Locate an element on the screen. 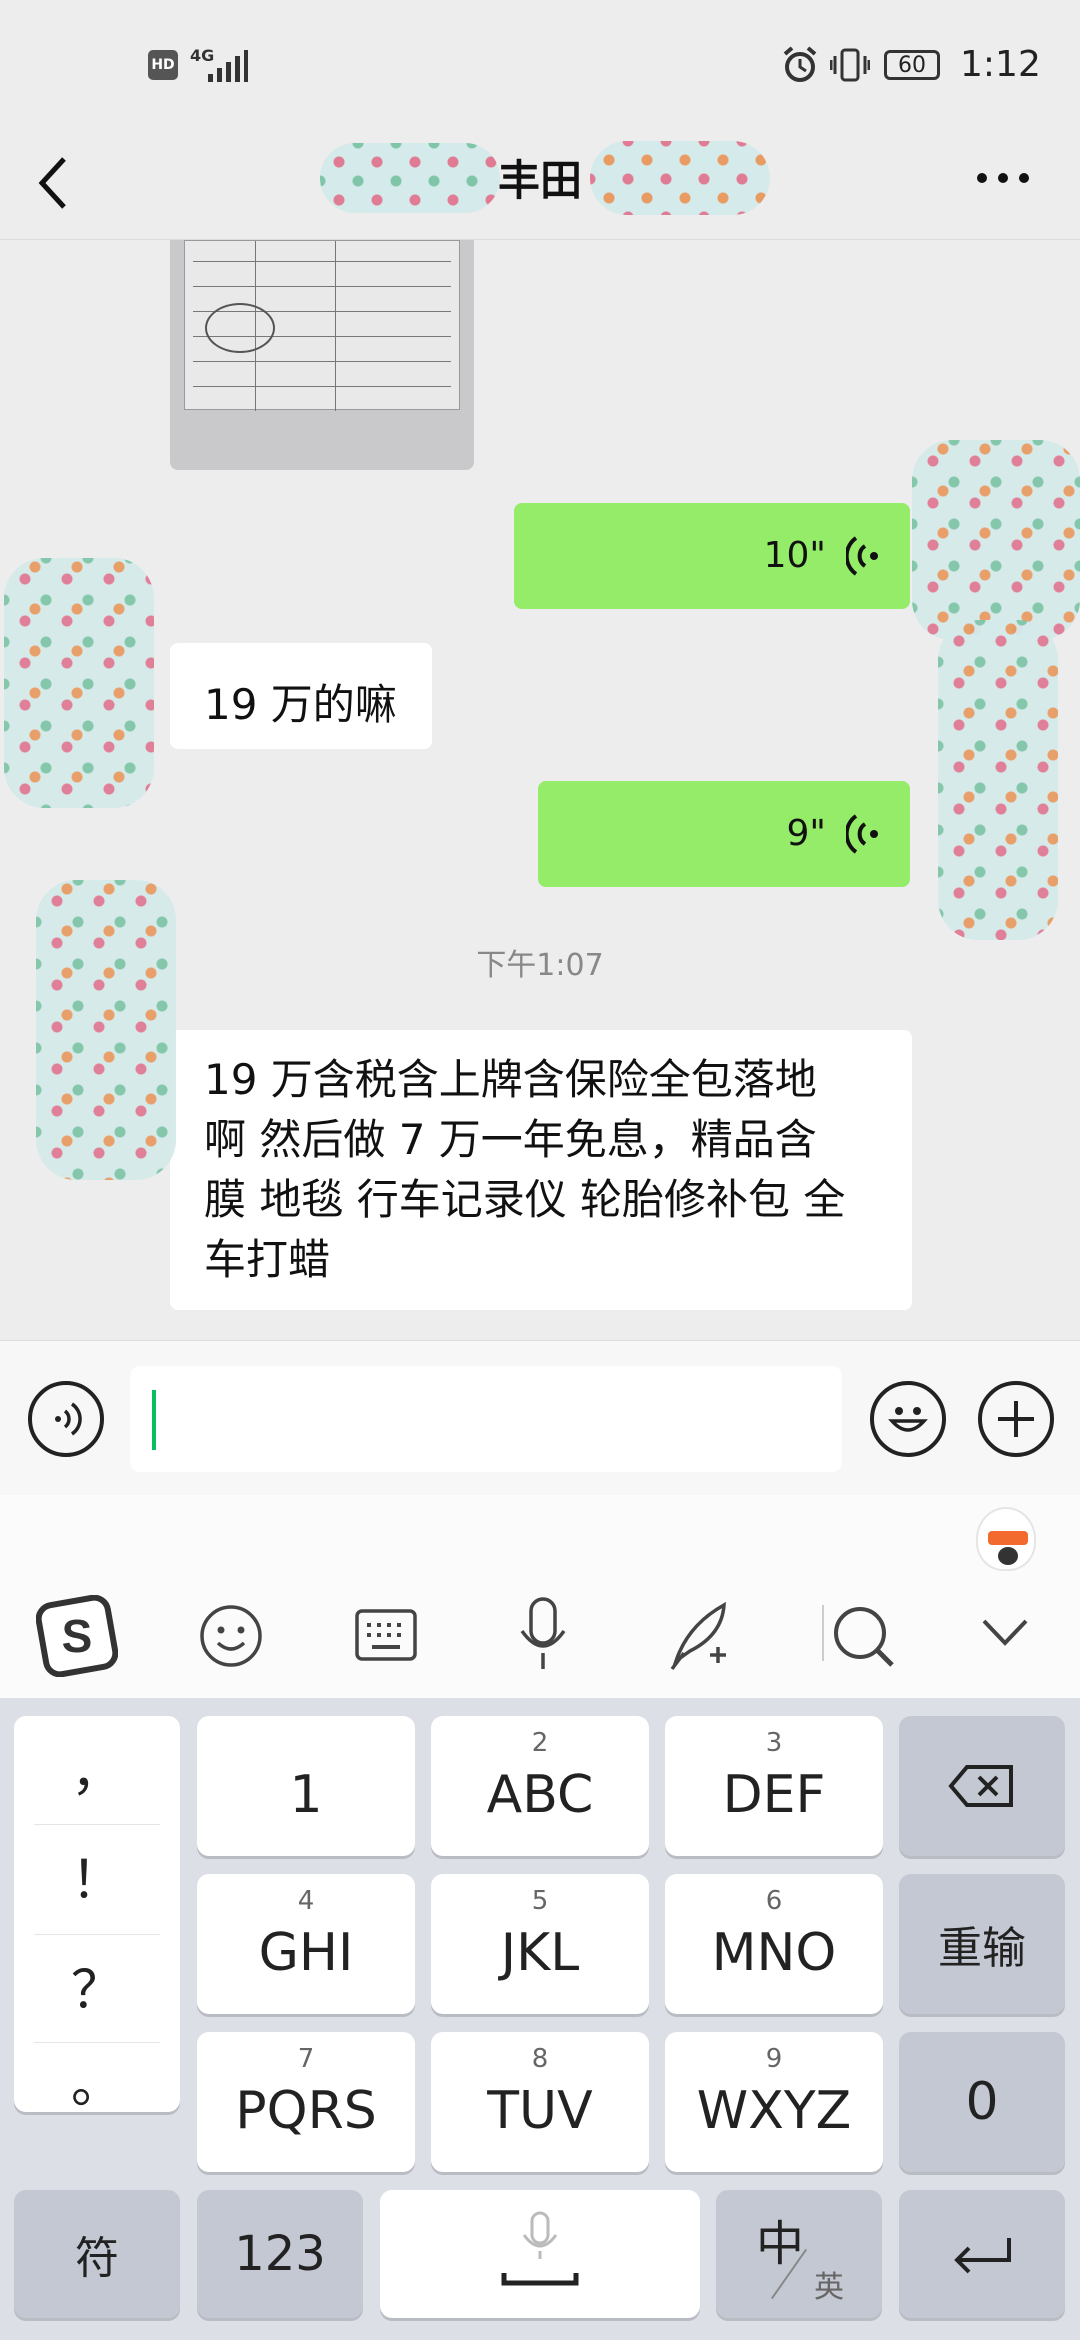 This screenshot has width=1080, height=2340. clock: 1:12 is located at coordinates (1000, 64).